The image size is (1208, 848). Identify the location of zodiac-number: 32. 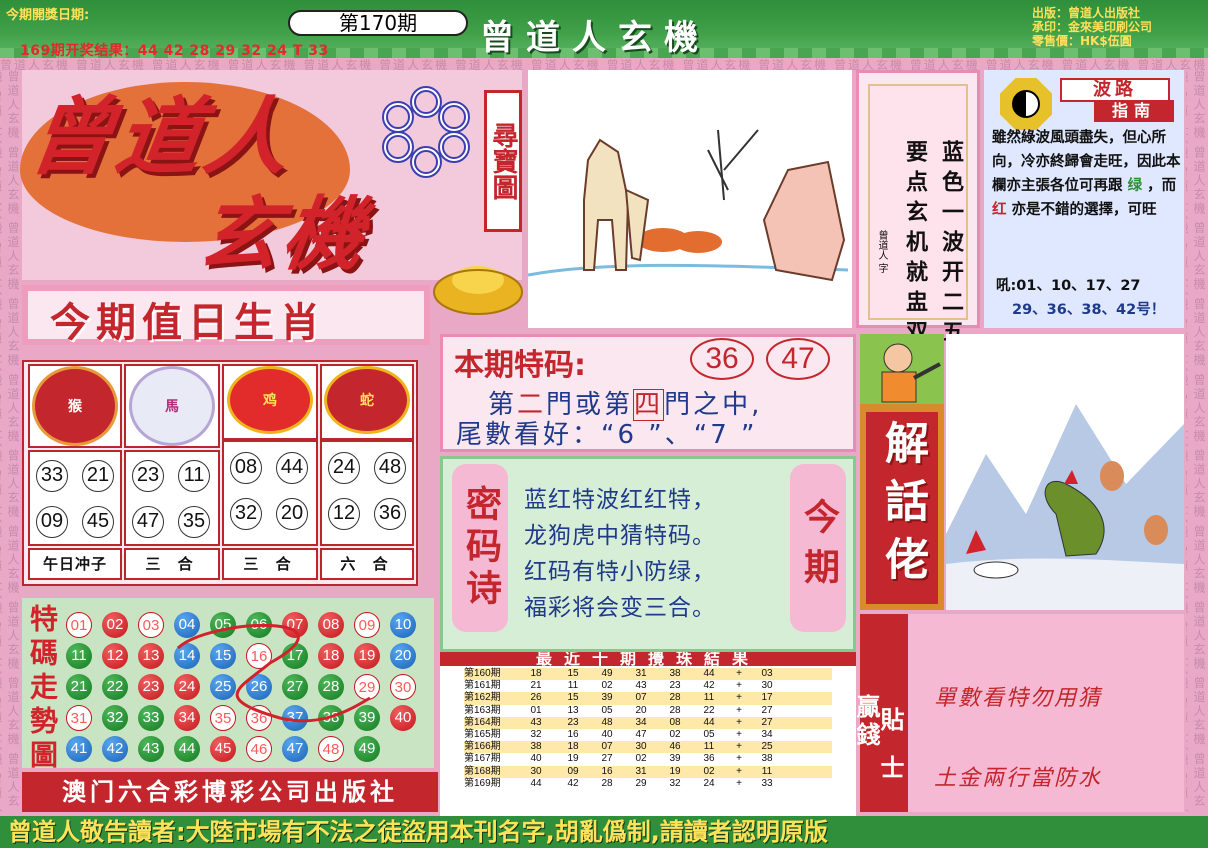
(246, 514).